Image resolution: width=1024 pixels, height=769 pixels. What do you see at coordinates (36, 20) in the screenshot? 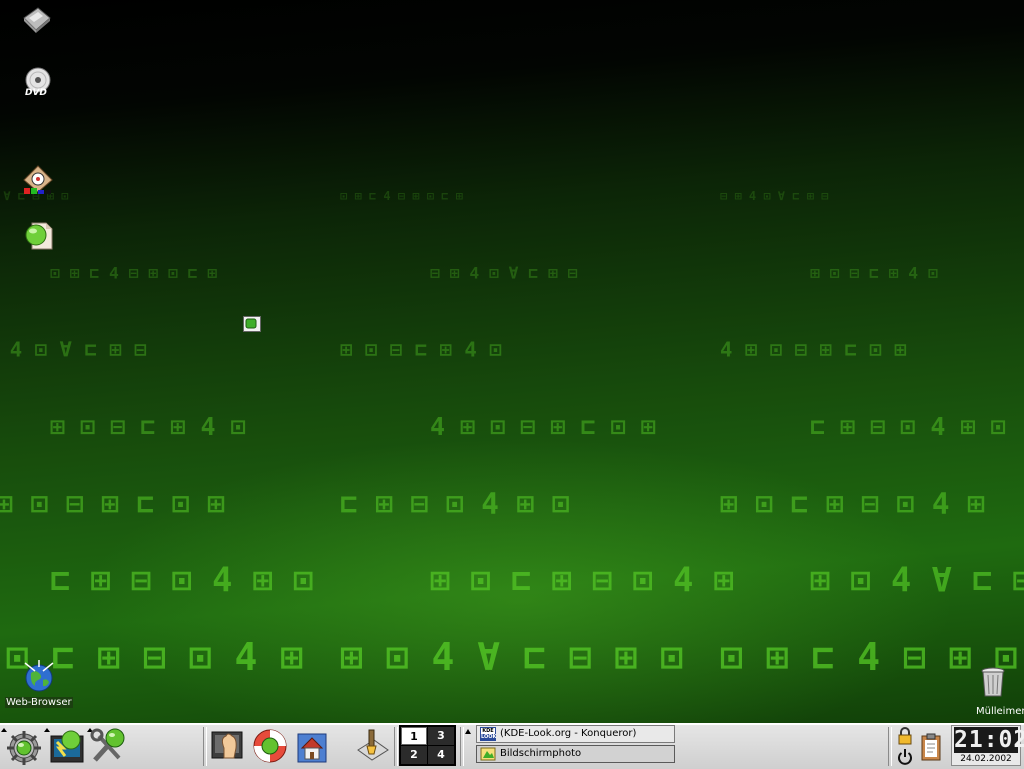
I see `floppy-icon` at bounding box center [36, 20].